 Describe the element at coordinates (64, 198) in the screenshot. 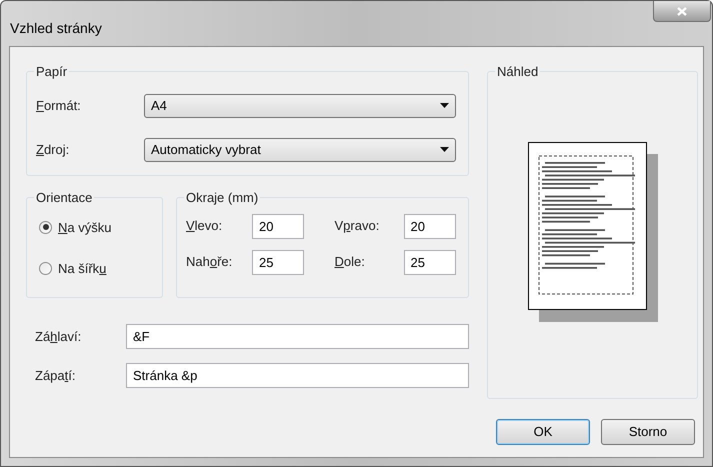

I see `group-title: Orientace` at that location.